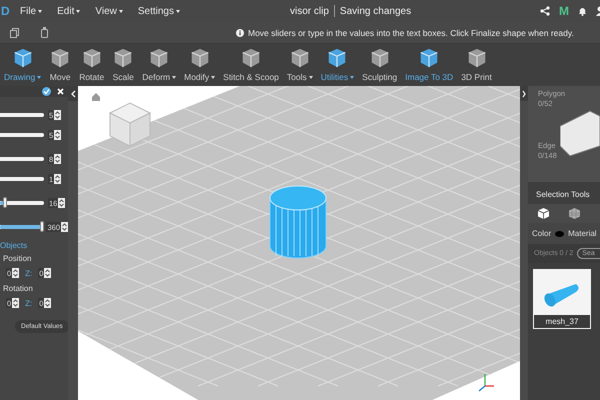 The width and height of the screenshot is (600, 400). What do you see at coordinates (582, 233) in the screenshot?
I see `material-label: Material` at bounding box center [582, 233].